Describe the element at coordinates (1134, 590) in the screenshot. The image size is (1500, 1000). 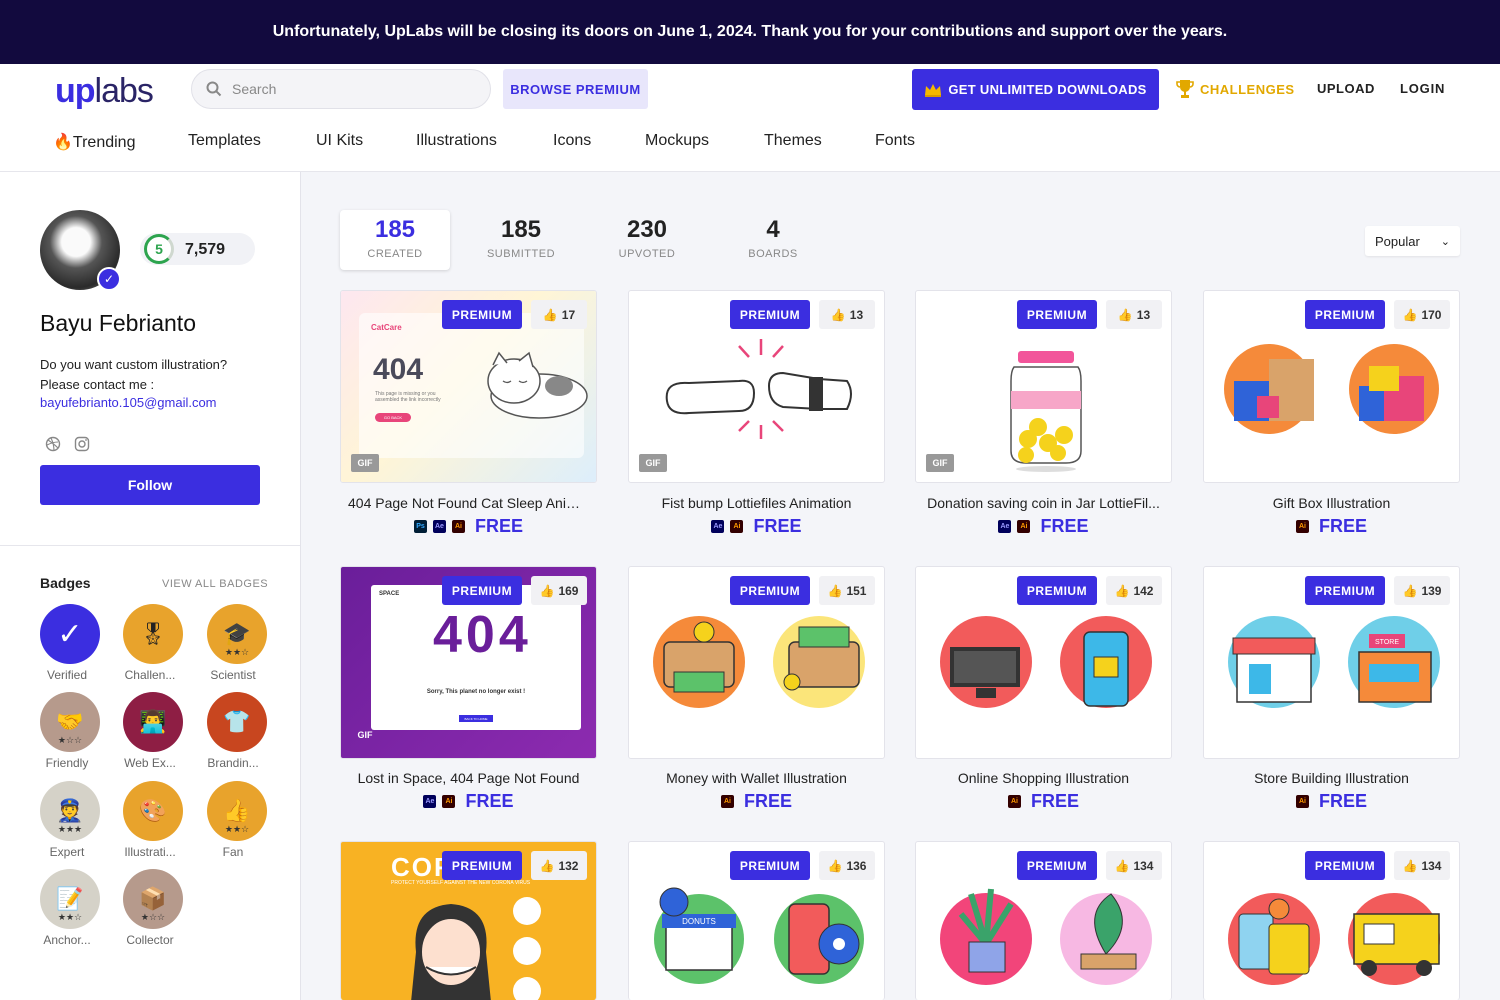
I see `upvote-button: 👍 142` at that location.